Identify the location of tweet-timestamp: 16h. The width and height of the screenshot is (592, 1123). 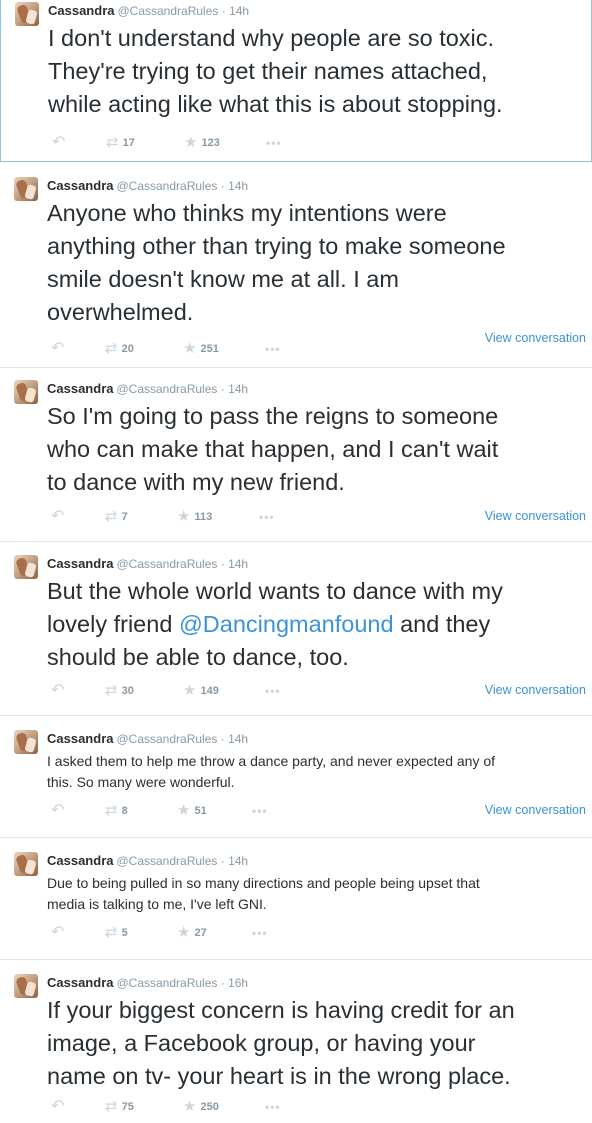
(238, 983).